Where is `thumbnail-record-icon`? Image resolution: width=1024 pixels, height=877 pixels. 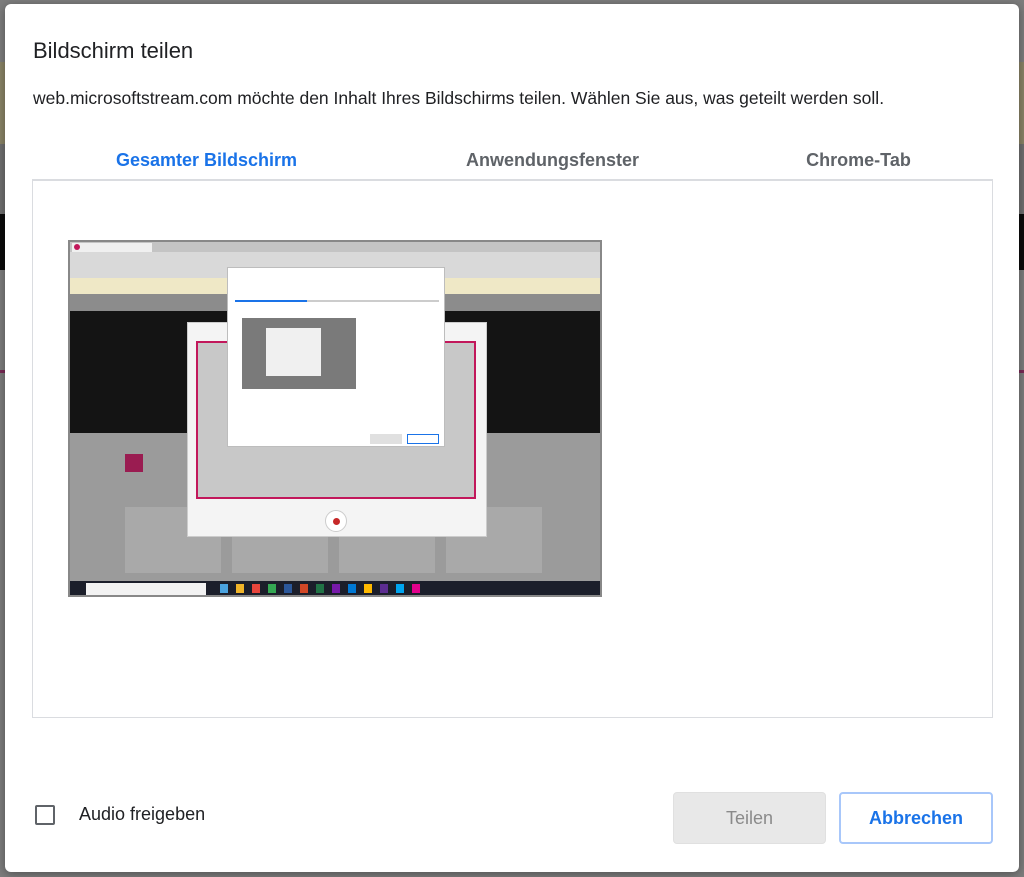
thumbnail-record-icon is located at coordinates (336, 521).